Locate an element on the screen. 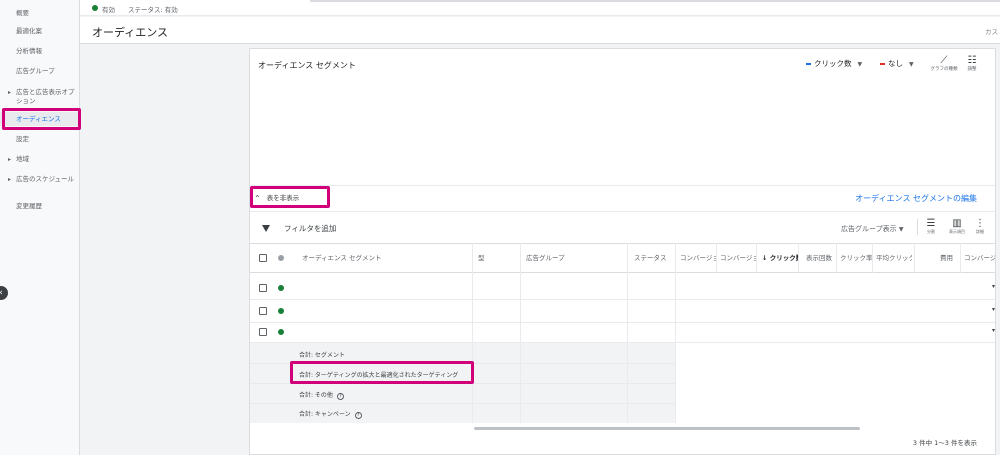 The width and height of the screenshot is (1000, 455). highlight-audiences is located at coordinates (41, 119).